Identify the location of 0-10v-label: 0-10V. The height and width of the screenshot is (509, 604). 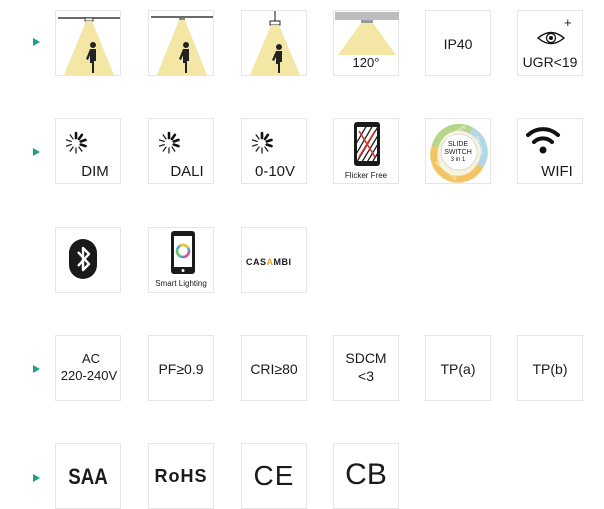
(275, 171).